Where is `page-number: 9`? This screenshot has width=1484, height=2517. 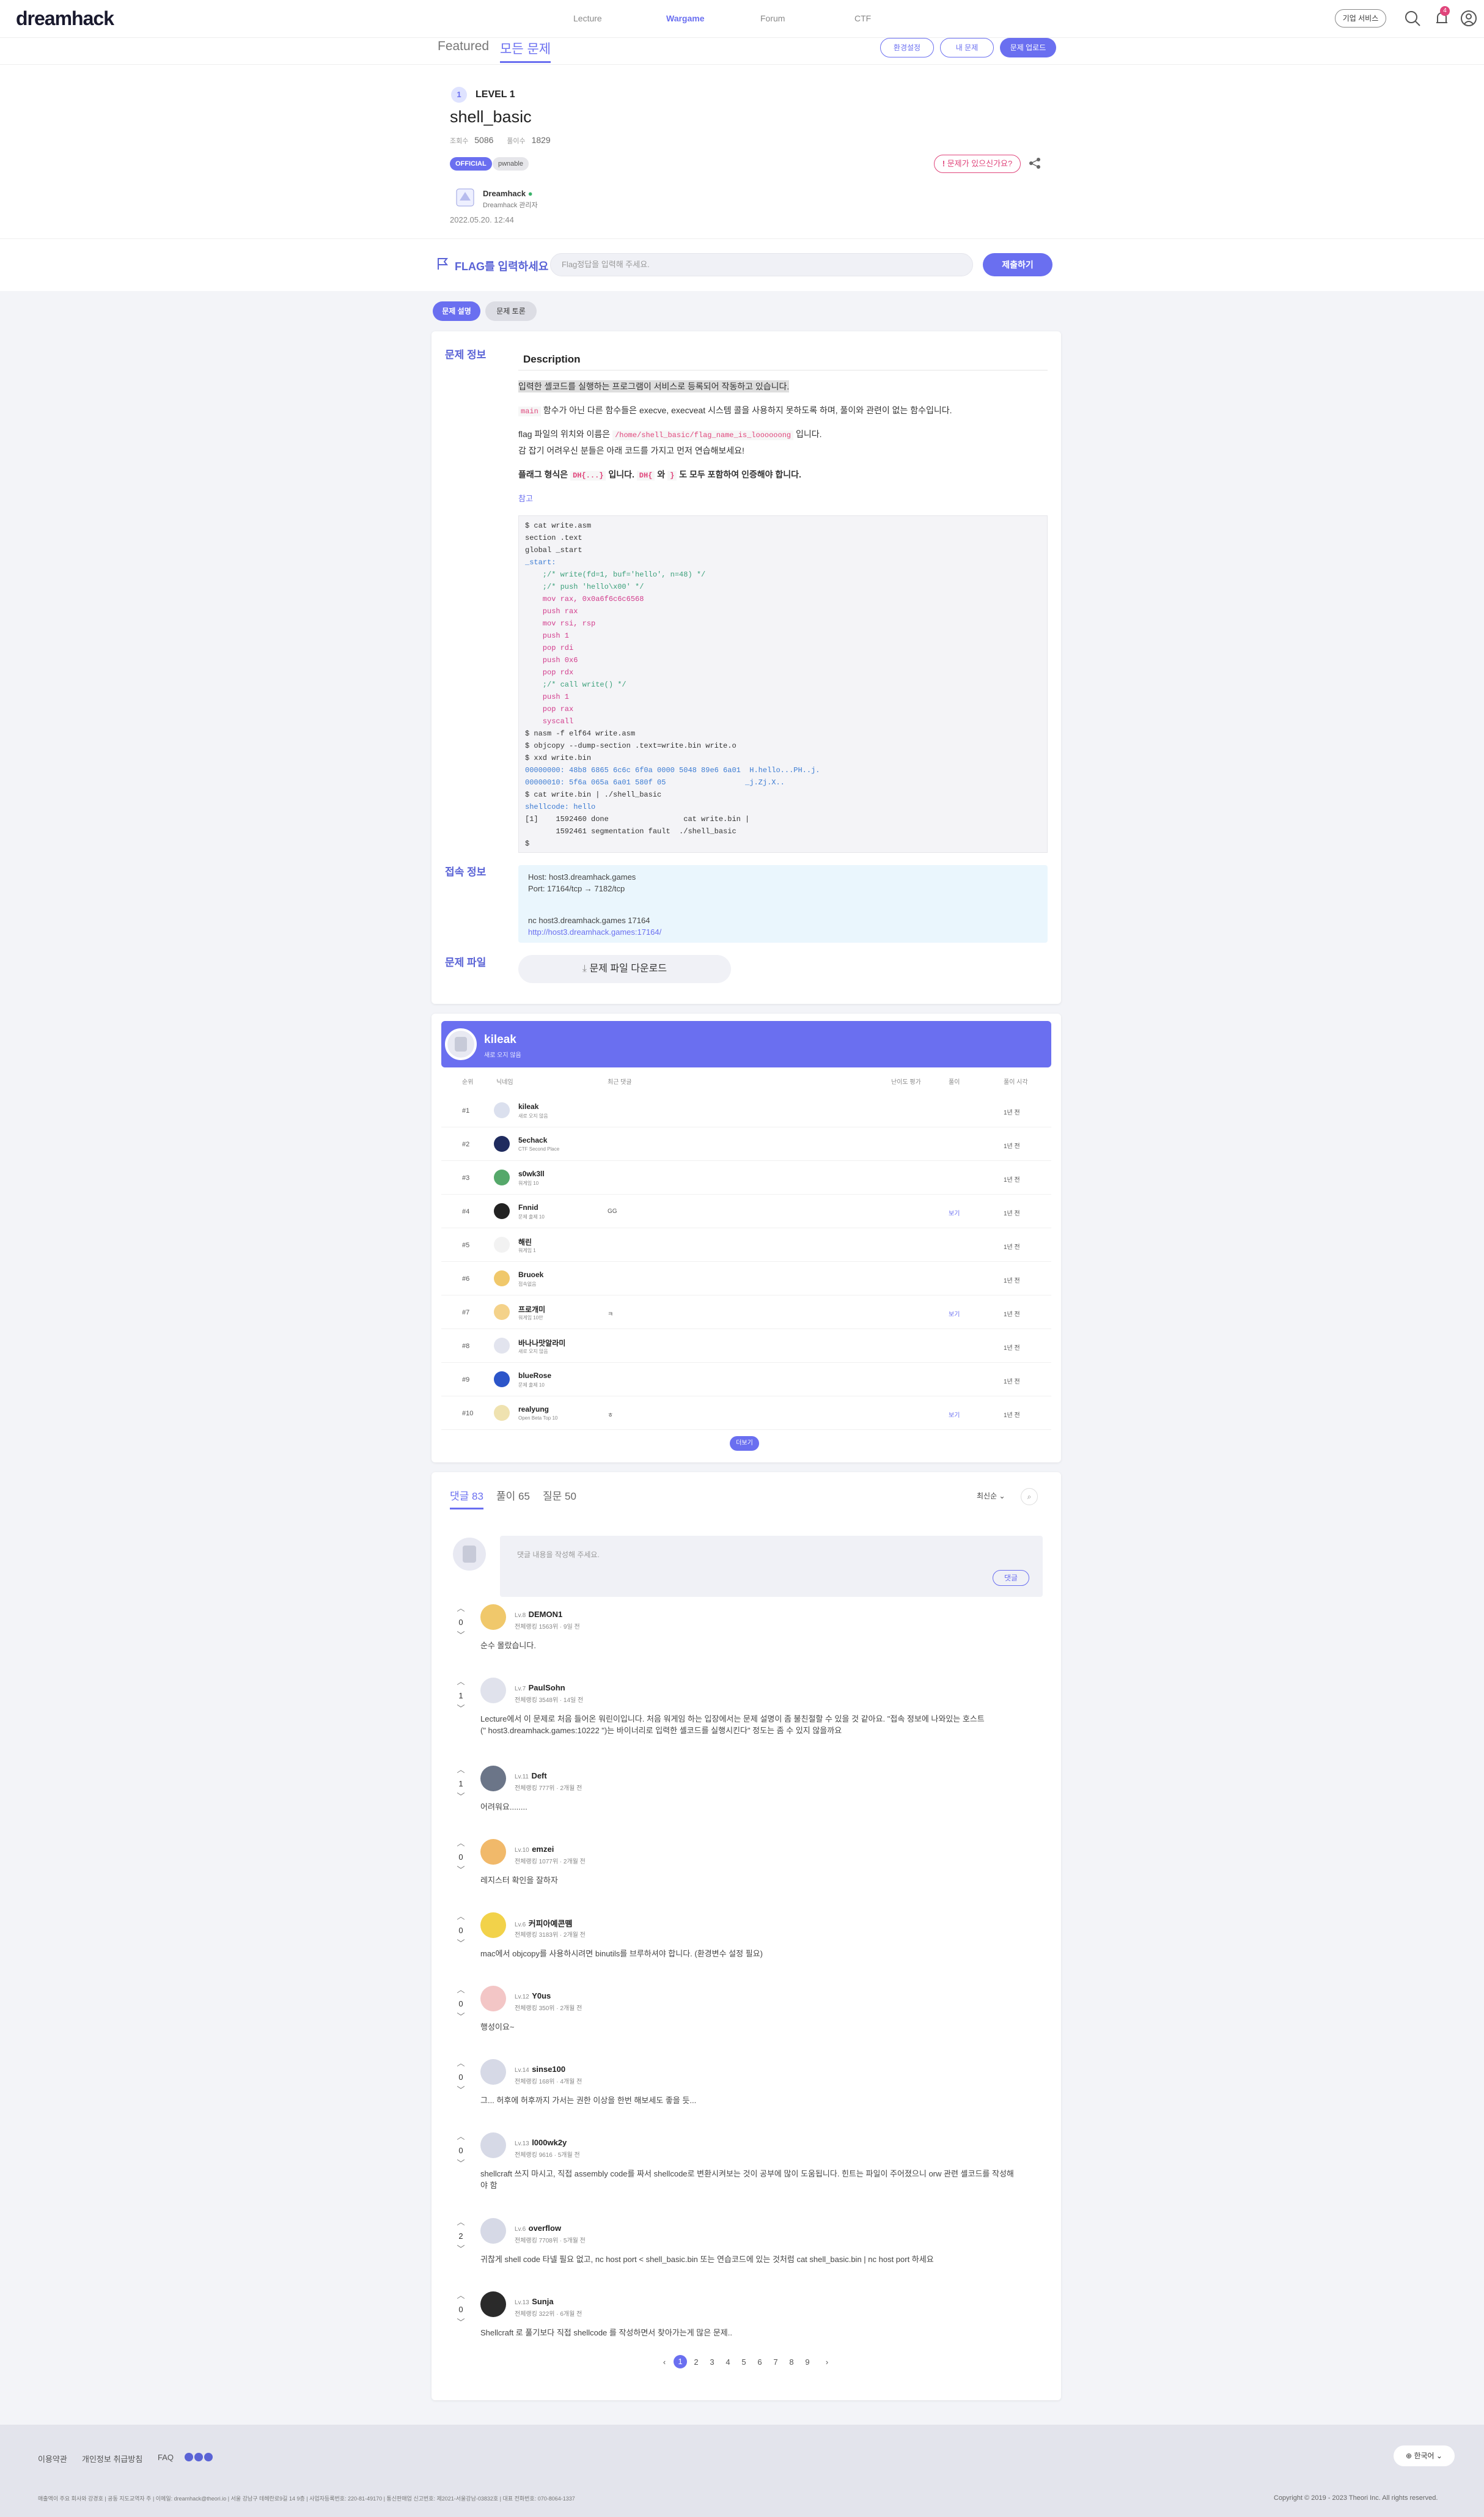
page-number: 9 is located at coordinates (807, 2362).